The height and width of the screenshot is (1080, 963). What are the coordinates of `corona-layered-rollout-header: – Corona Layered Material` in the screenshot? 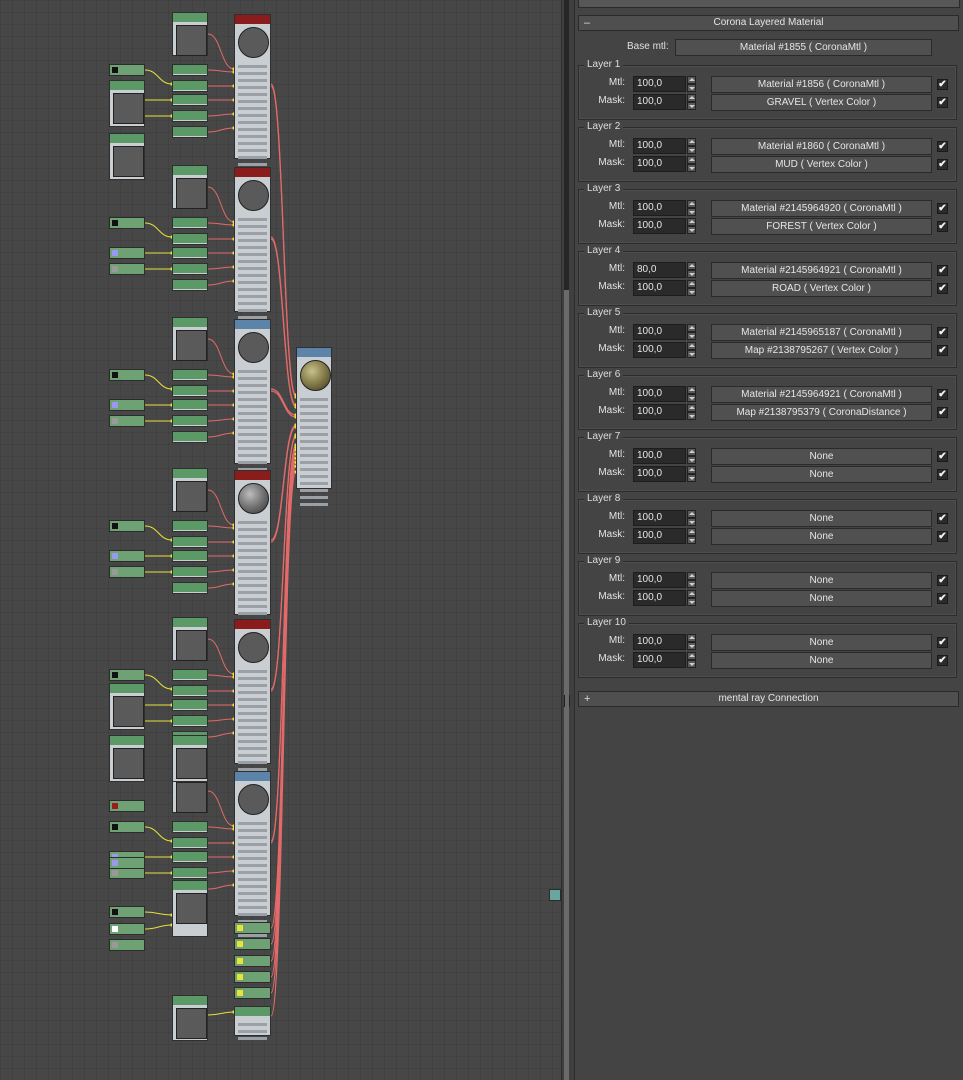 It's located at (768, 23).